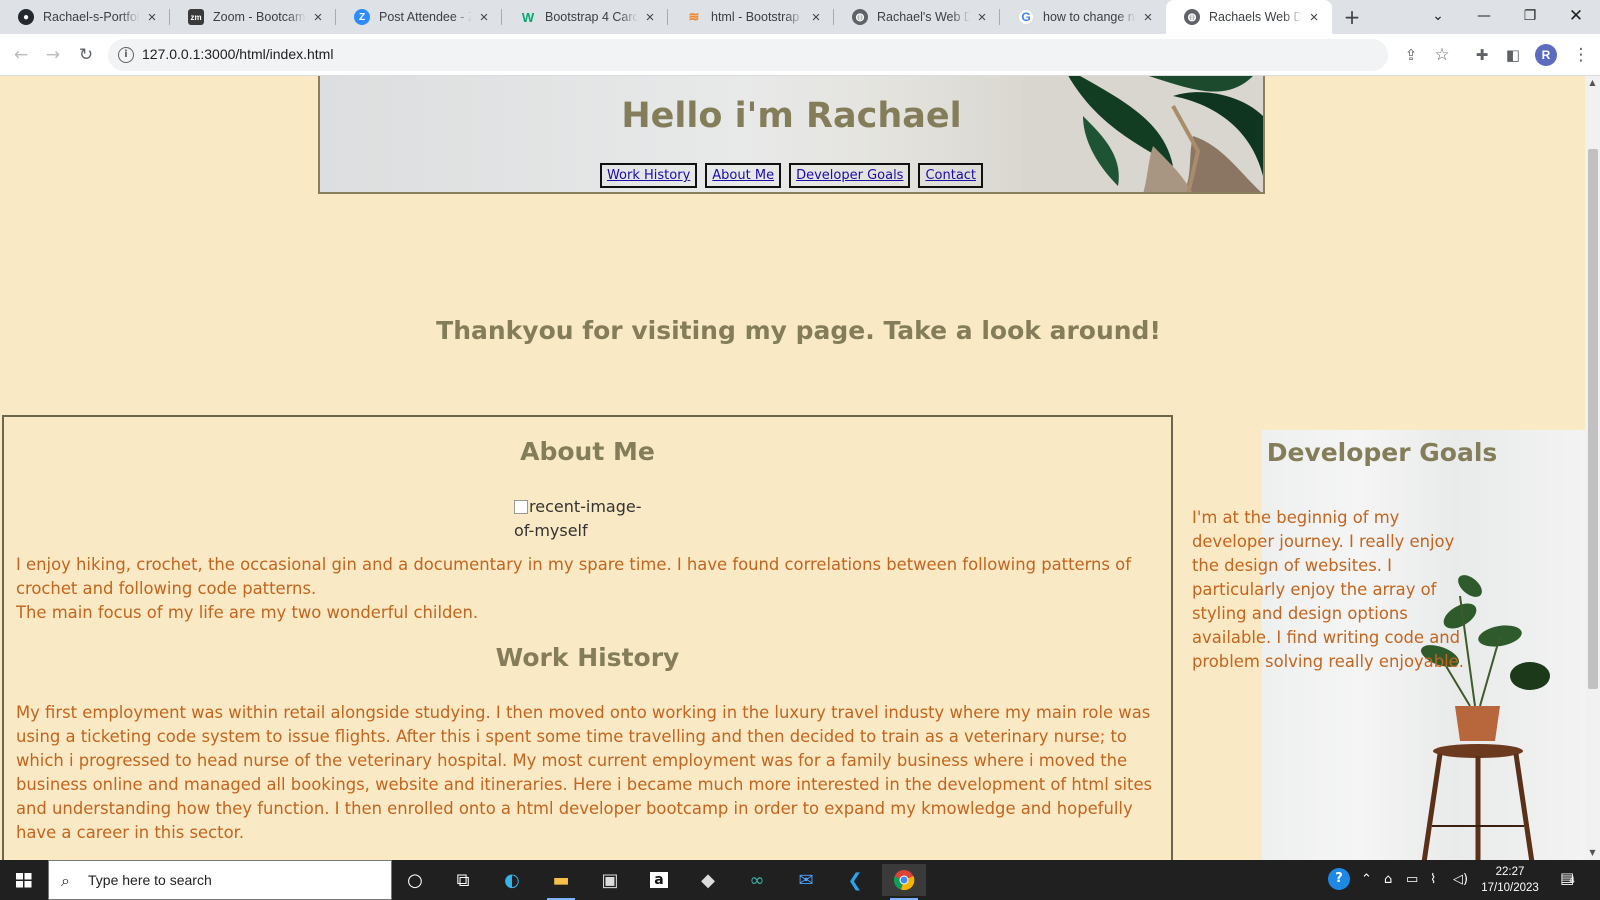 This screenshot has height=900, width=1600. Describe the element at coordinates (1576, 17) in the screenshot. I see `close-window-button: ✕` at that location.